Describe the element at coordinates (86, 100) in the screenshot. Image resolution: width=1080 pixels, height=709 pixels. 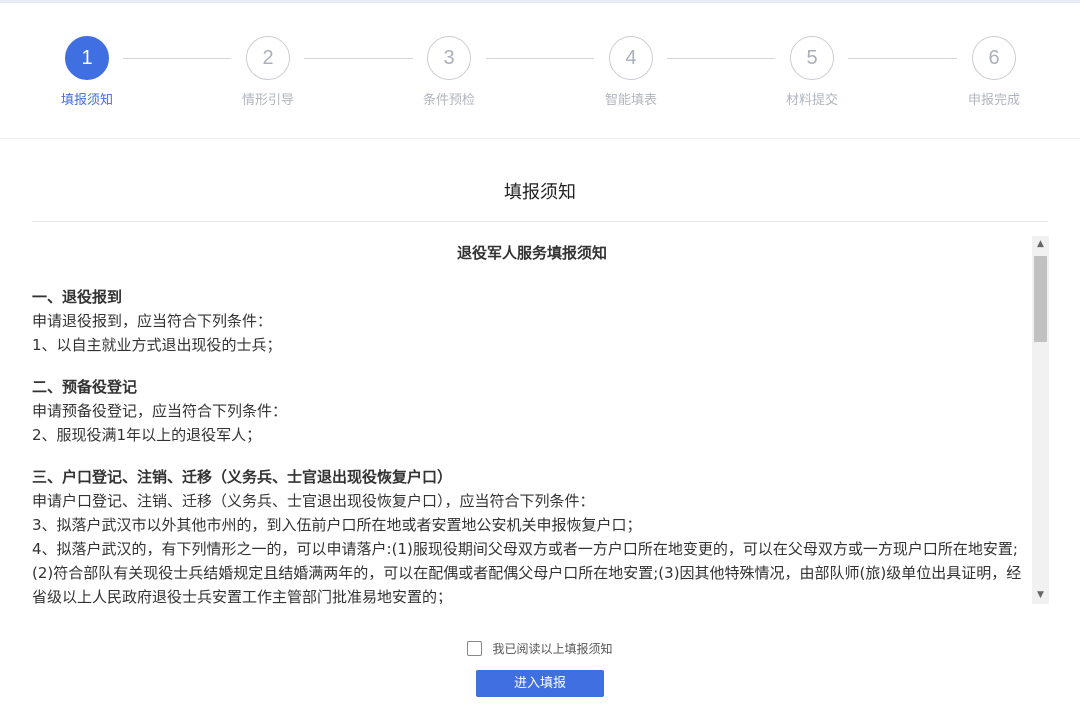
I see `step-label: 填报须知` at that location.